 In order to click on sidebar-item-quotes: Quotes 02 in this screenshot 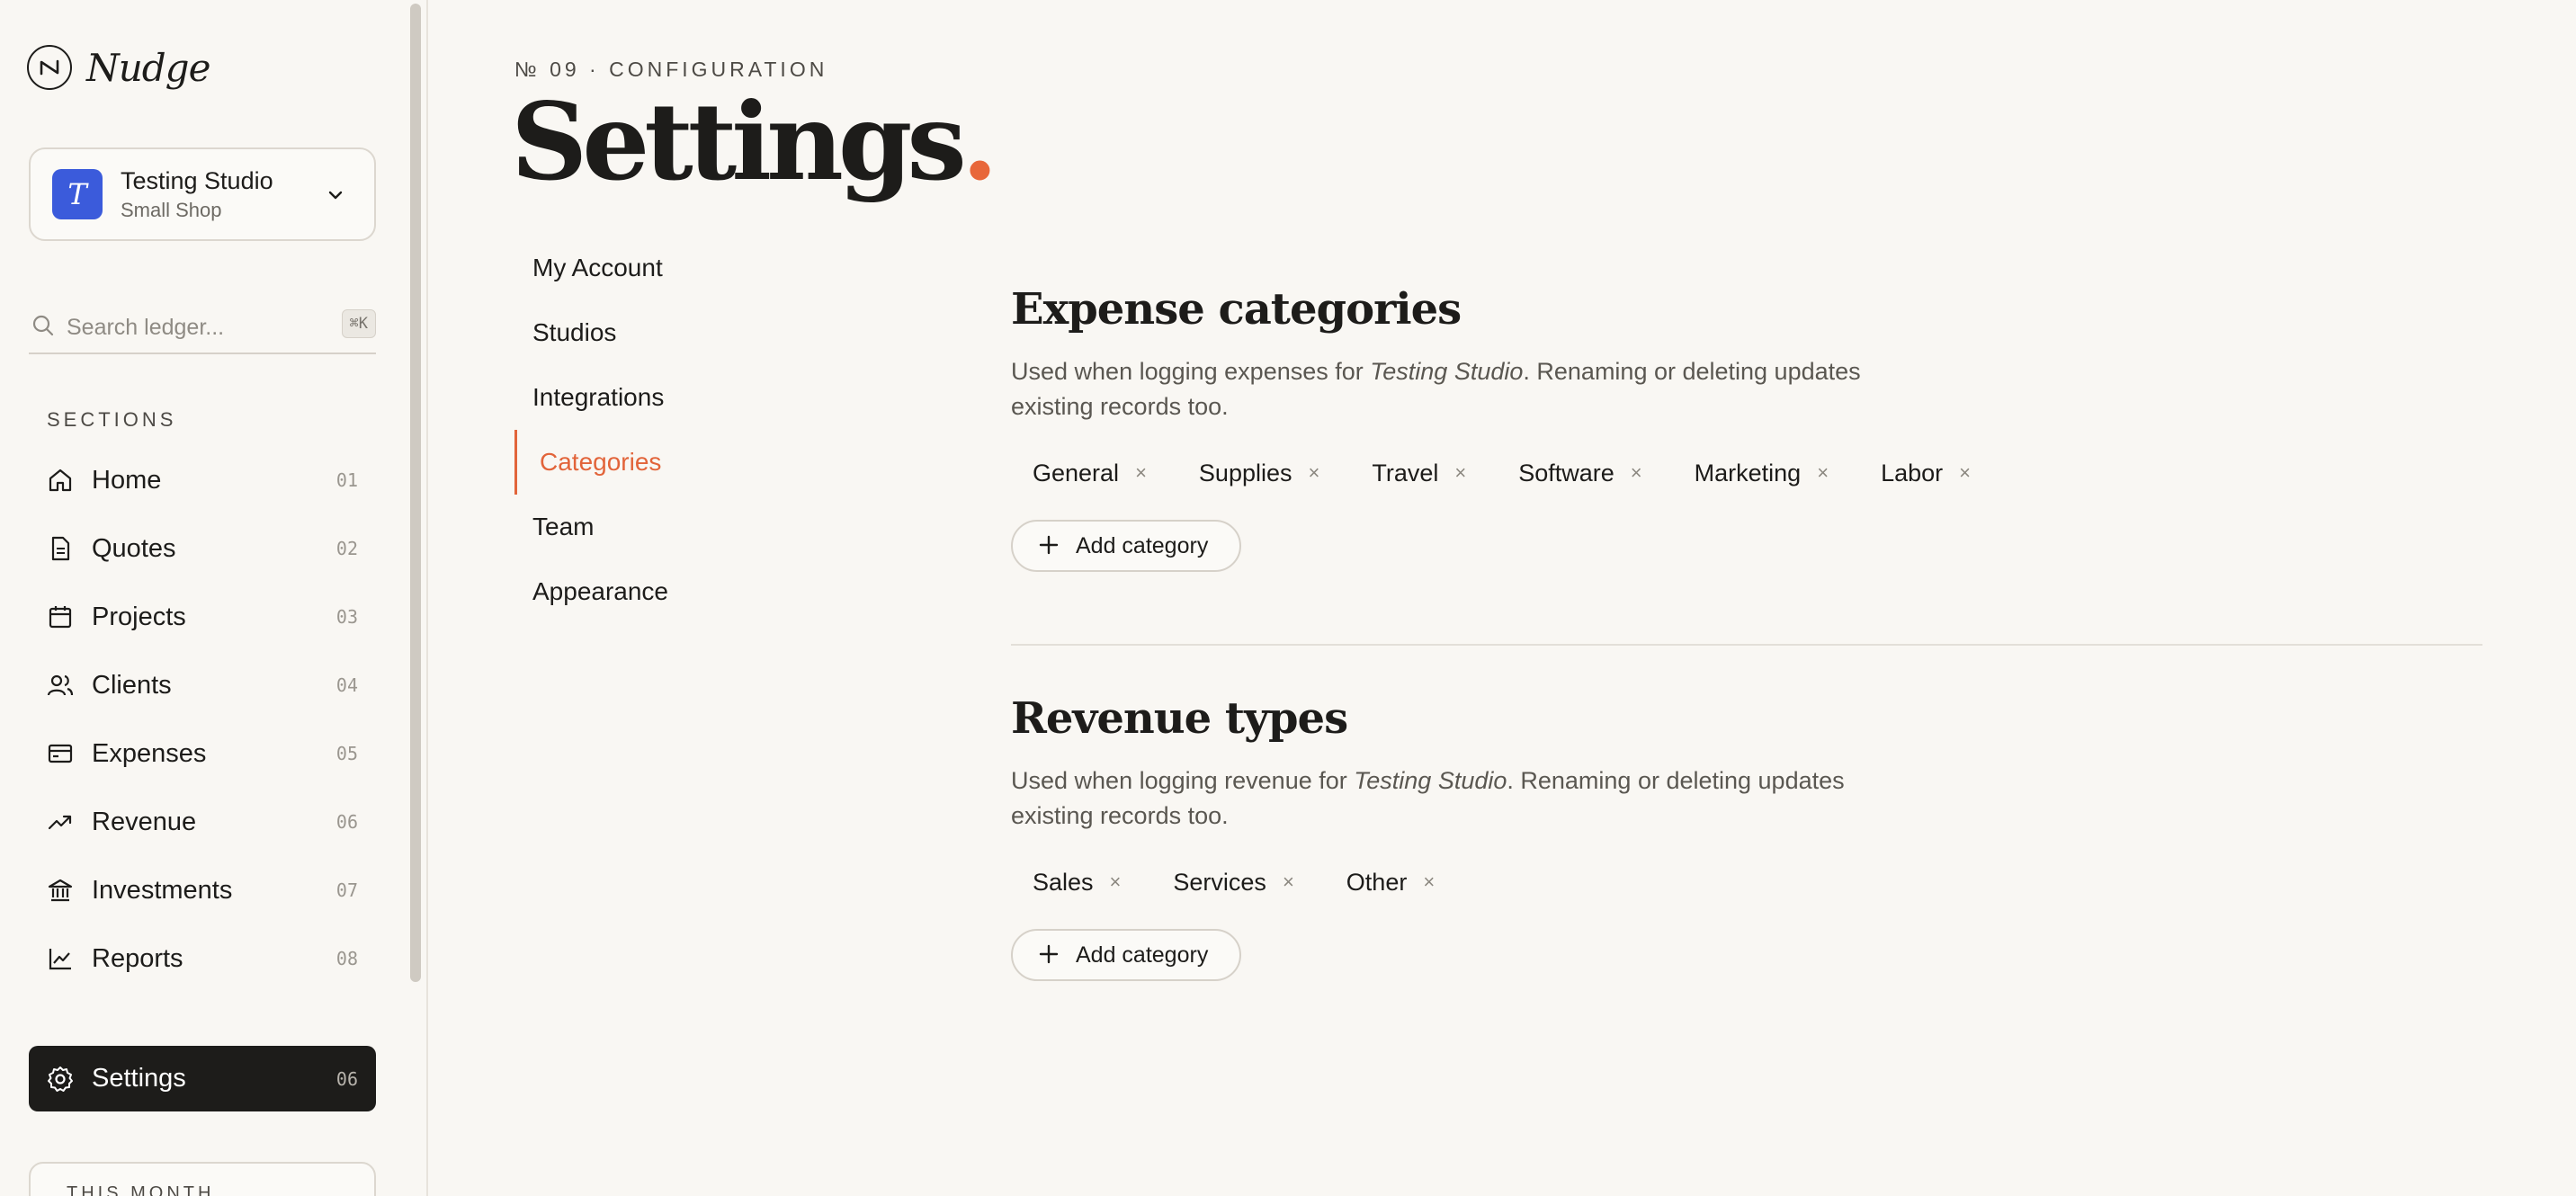, I will do `click(202, 548)`.